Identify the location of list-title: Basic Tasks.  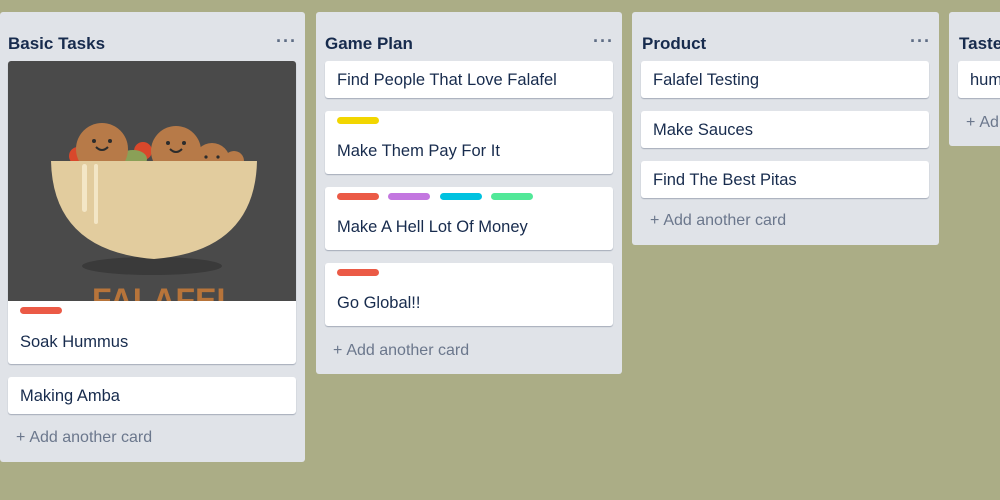
(56, 44).